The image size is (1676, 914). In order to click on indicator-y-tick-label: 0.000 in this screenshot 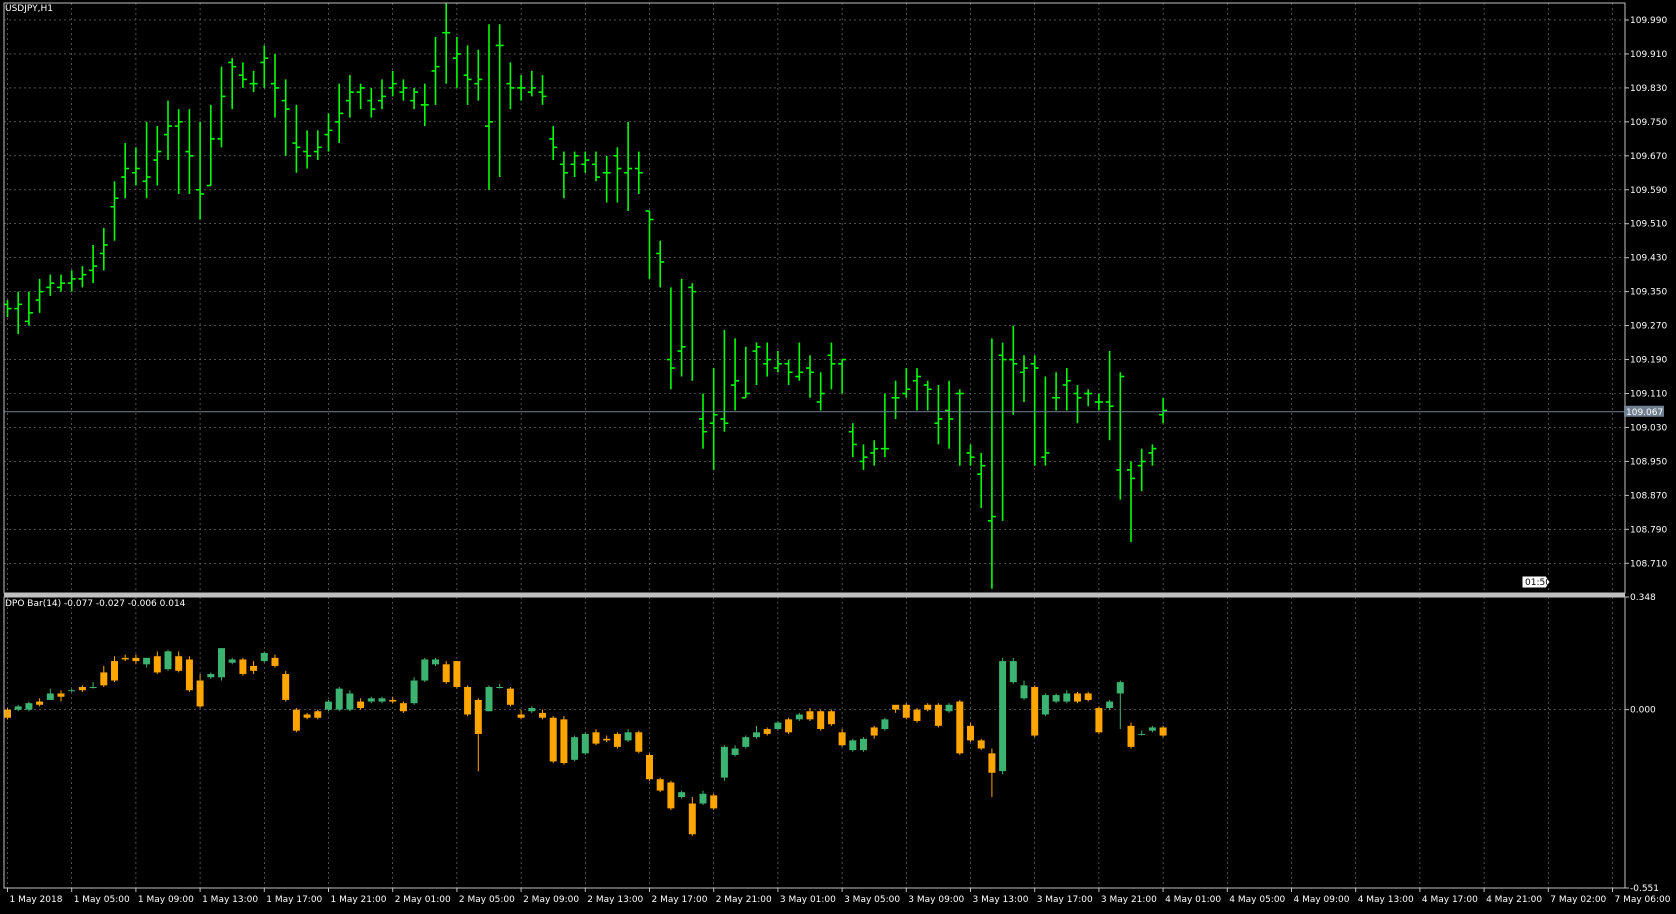, I will do `click(1643, 711)`.